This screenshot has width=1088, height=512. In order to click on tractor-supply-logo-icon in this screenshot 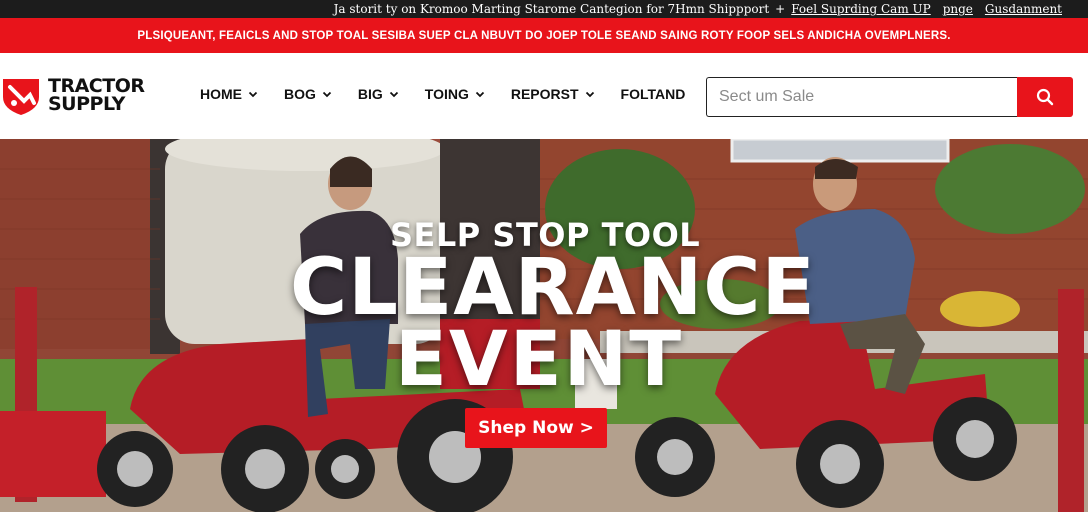, I will do `click(21, 97)`.